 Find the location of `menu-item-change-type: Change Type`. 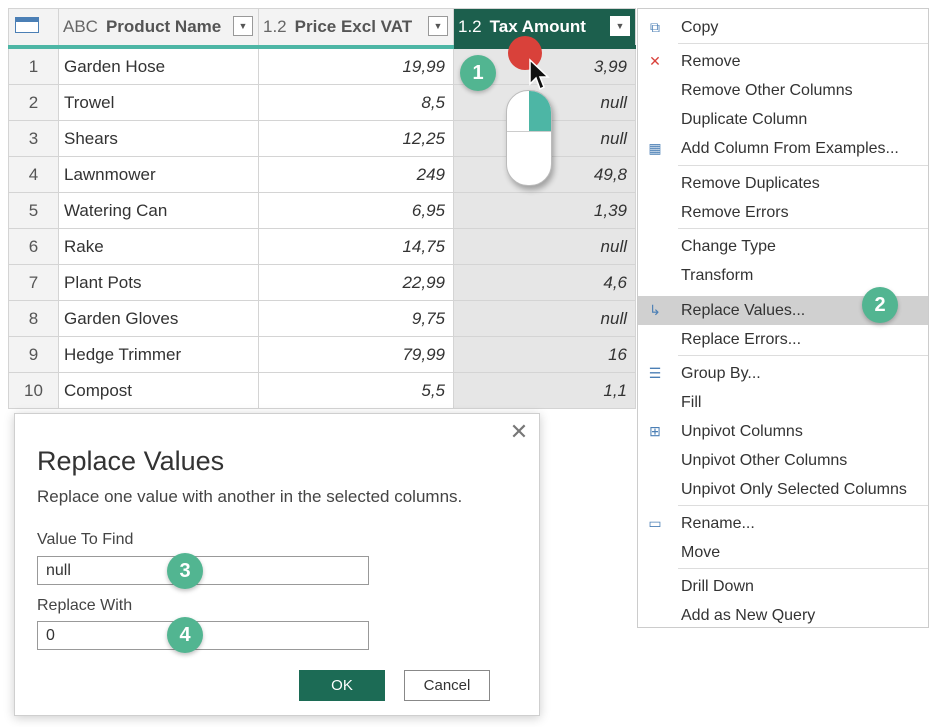

menu-item-change-type: Change Type is located at coordinates (783, 246).